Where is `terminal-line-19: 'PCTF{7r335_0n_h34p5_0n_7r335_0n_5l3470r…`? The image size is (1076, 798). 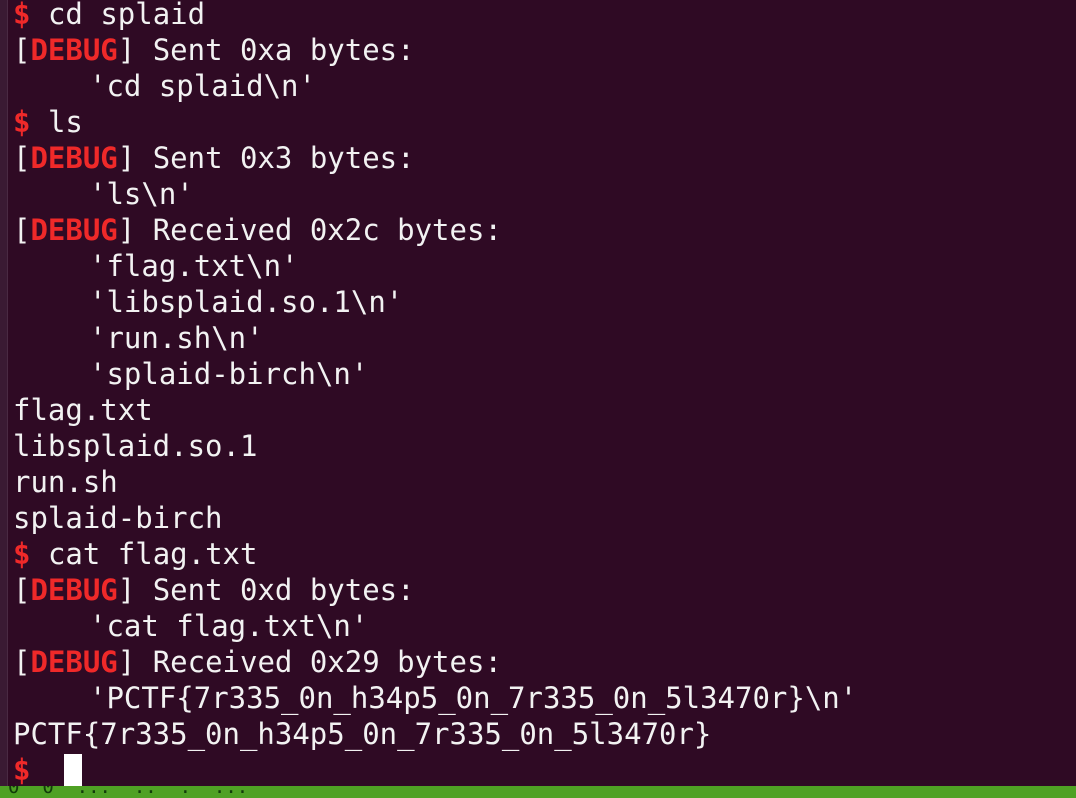 terminal-line-19: 'PCTF{7r335_0n_h34p5_0n_7r335_0n_5l3470r… is located at coordinates (542, 698).